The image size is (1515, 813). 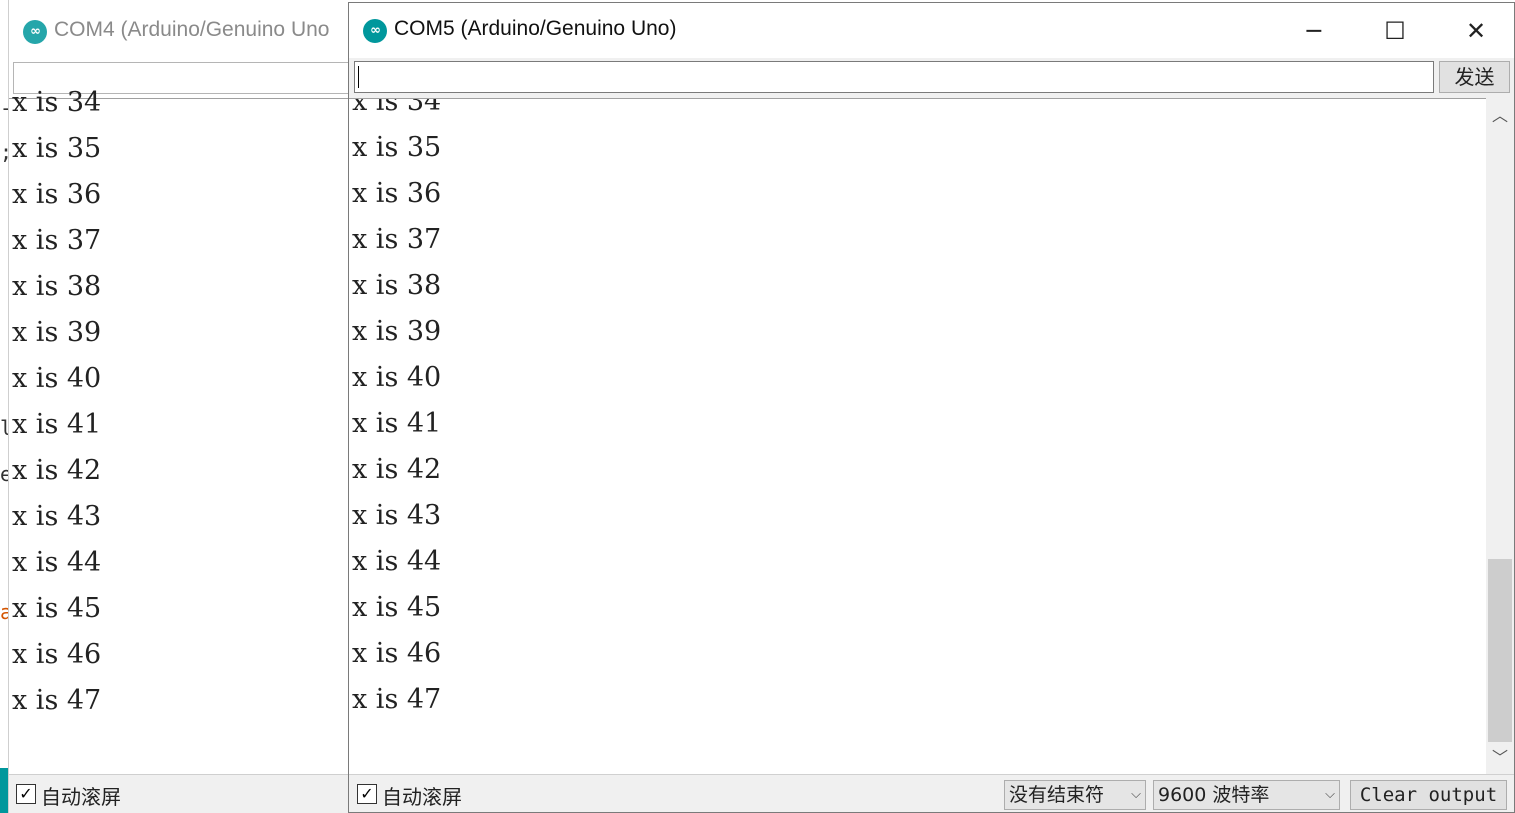 What do you see at coordinates (1500, 650) in the screenshot?
I see `scrollbar-thumb` at bounding box center [1500, 650].